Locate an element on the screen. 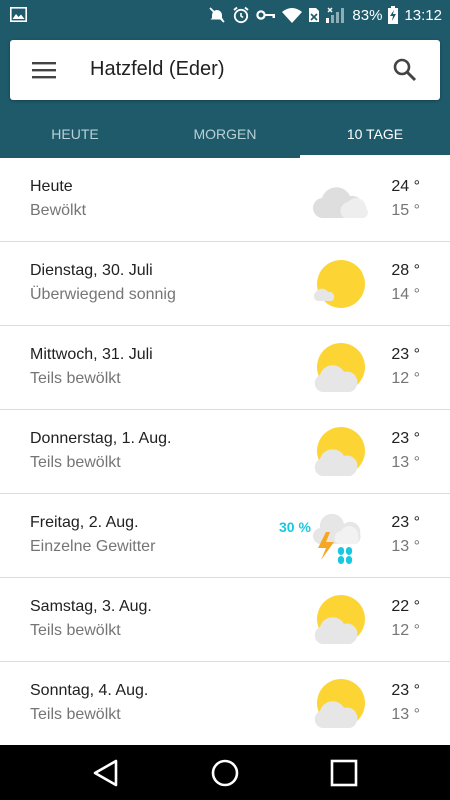  system-navigation-bar is located at coordinates (225, 772).